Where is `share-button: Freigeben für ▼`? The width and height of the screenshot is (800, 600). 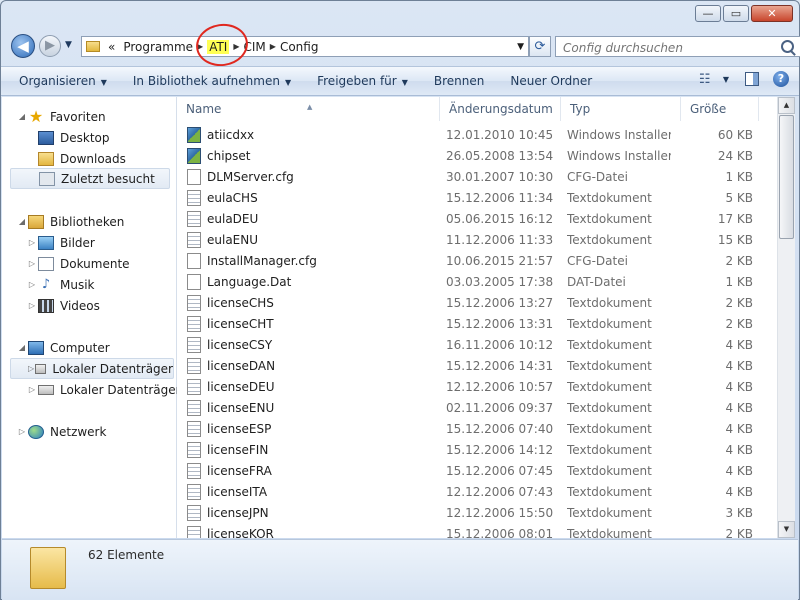 share-button: Freigeben für ▼ is located at coordinates (362, 81).